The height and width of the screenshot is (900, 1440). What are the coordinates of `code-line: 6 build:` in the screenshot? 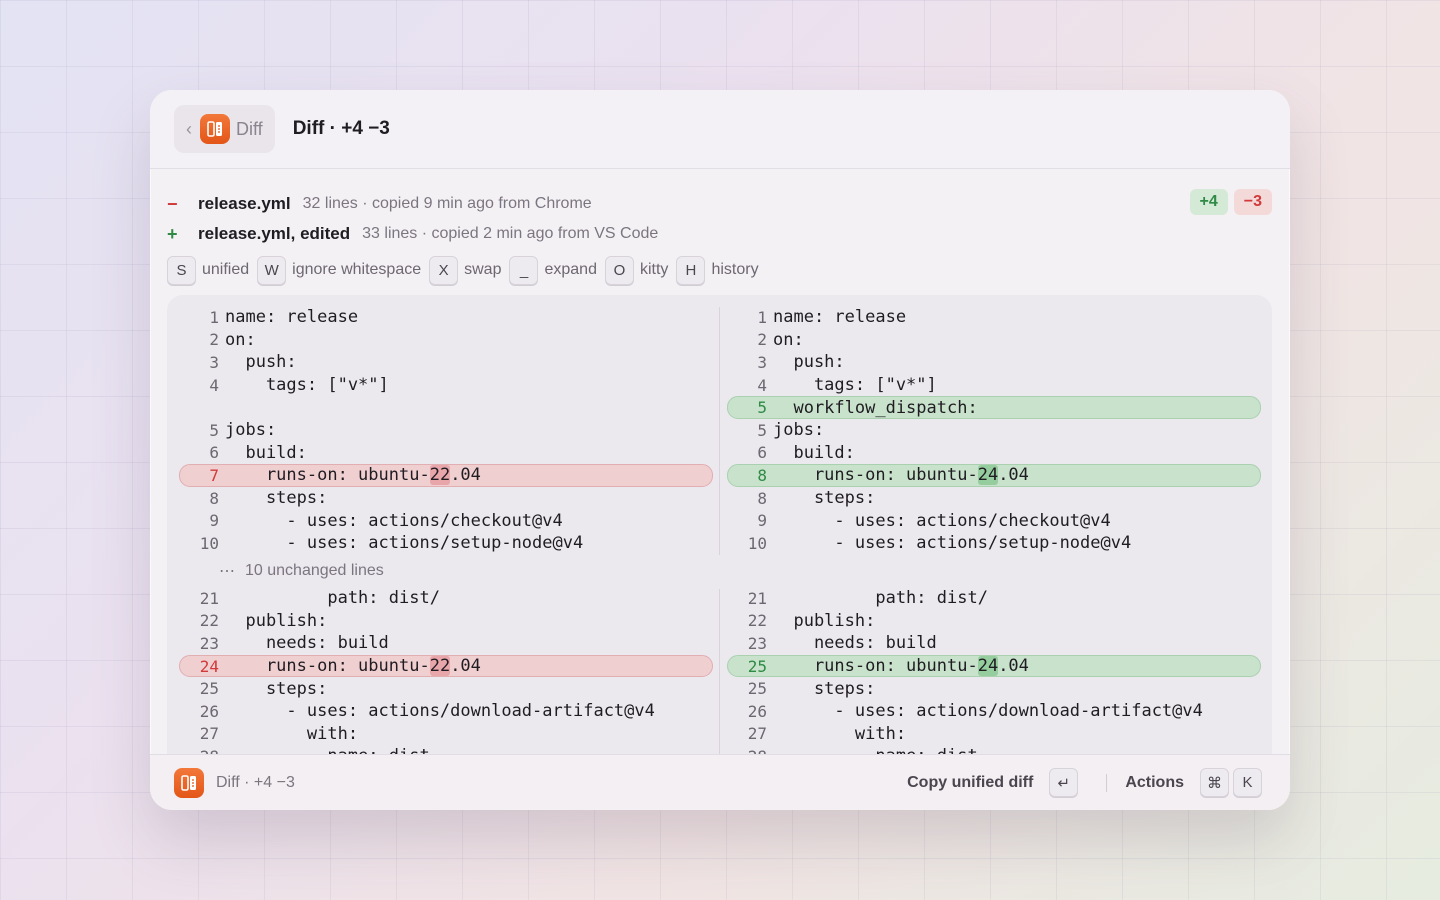 It's located at (994, 453).